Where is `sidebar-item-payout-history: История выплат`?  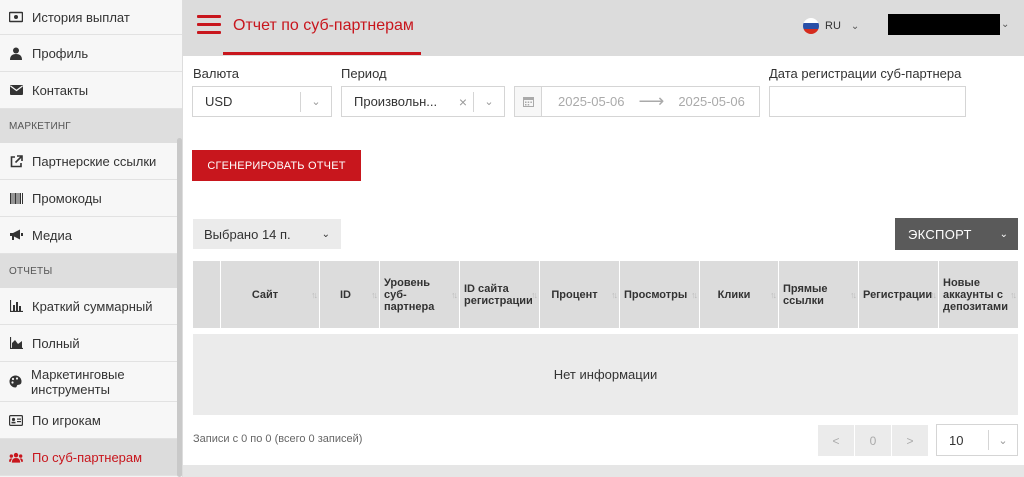 sidebar-item-payout-history: История выплат is located at coordinates (91, 17).